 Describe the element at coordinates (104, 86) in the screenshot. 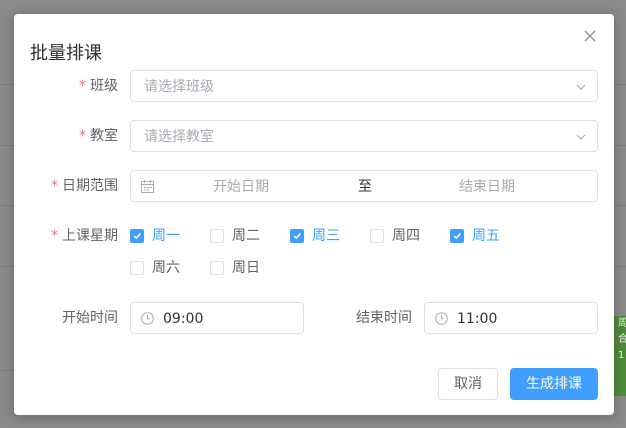

I see `class-label-text: 班级` at that location.